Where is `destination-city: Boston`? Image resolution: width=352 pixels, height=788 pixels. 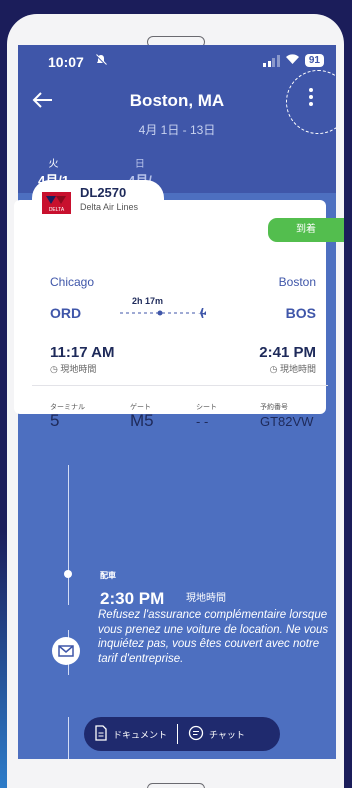
destination-city: Boston is located at coordinates (297, 282).